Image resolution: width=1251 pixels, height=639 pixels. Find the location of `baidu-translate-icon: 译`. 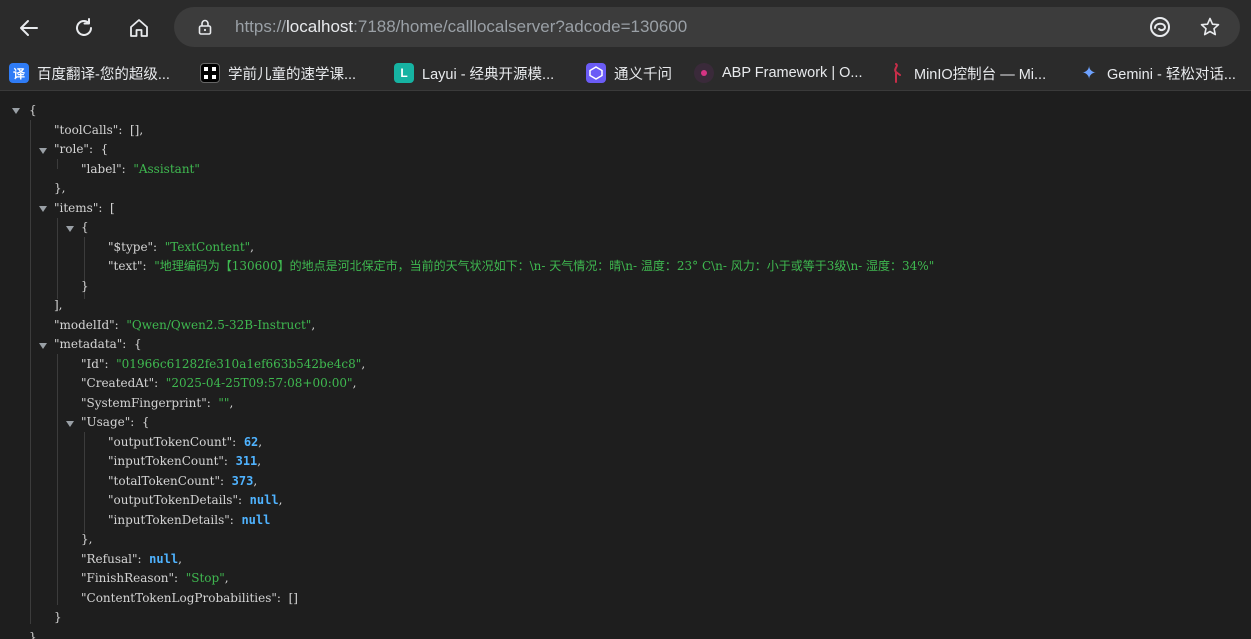

baidu-translate-icon: 译 is located at coordinates (19, 73).